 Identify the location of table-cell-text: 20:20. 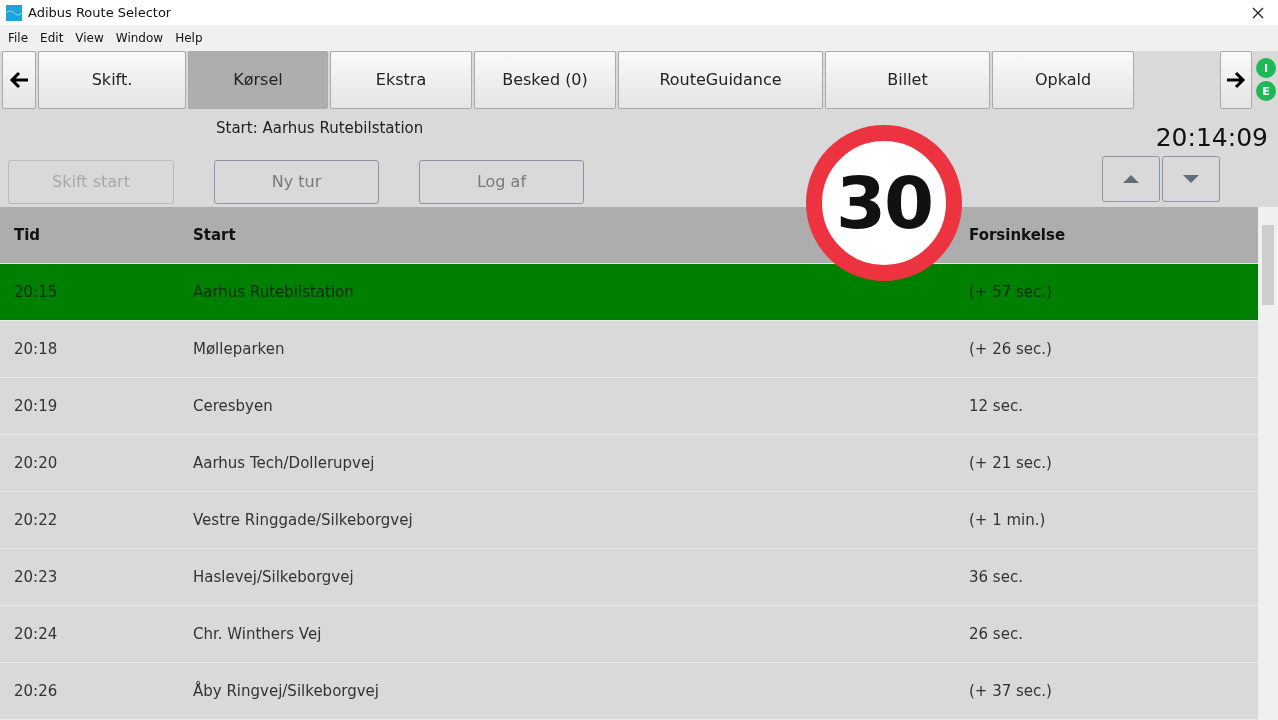
(36, 463).